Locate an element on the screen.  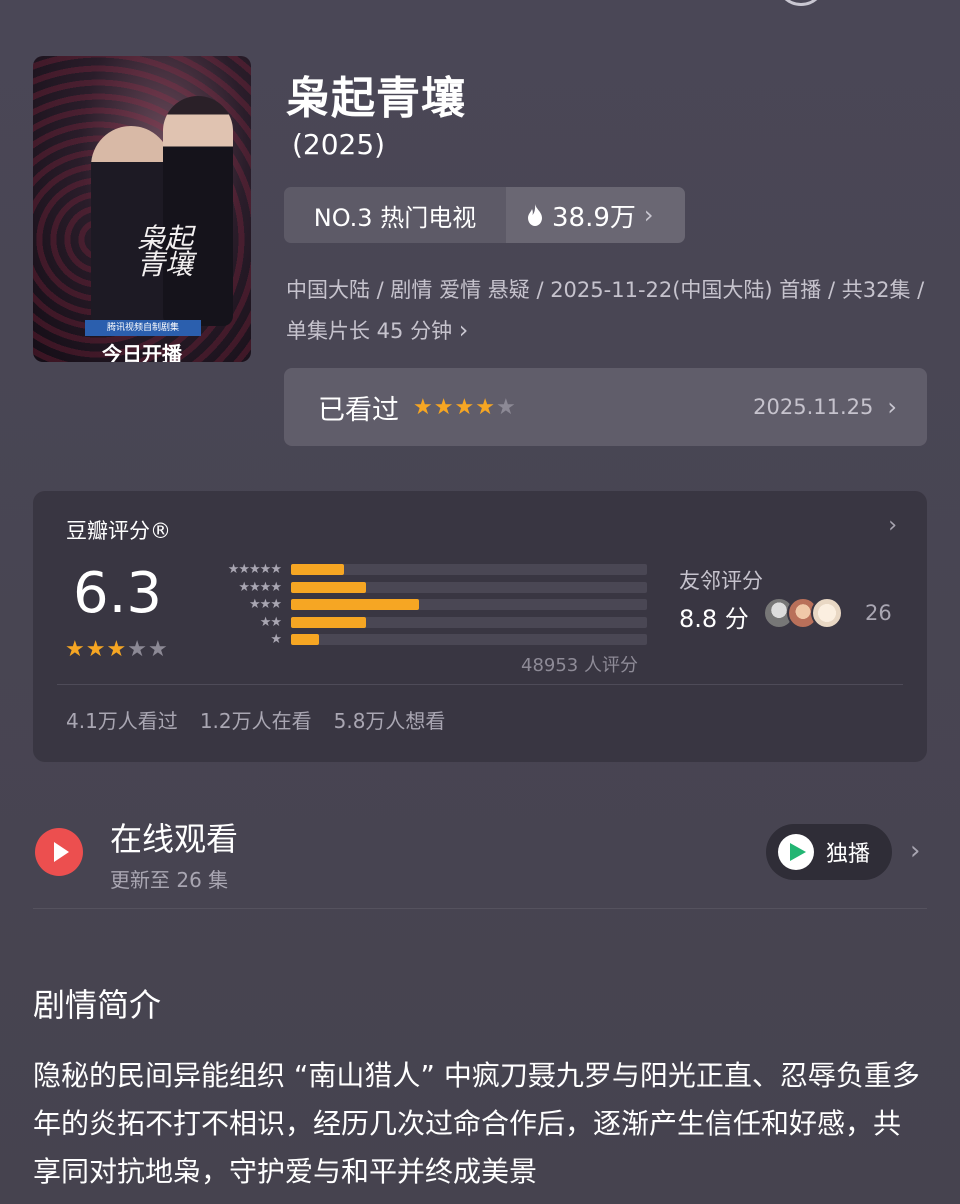
poster-caption: 今日开播 is located at coordinates (142, 352).